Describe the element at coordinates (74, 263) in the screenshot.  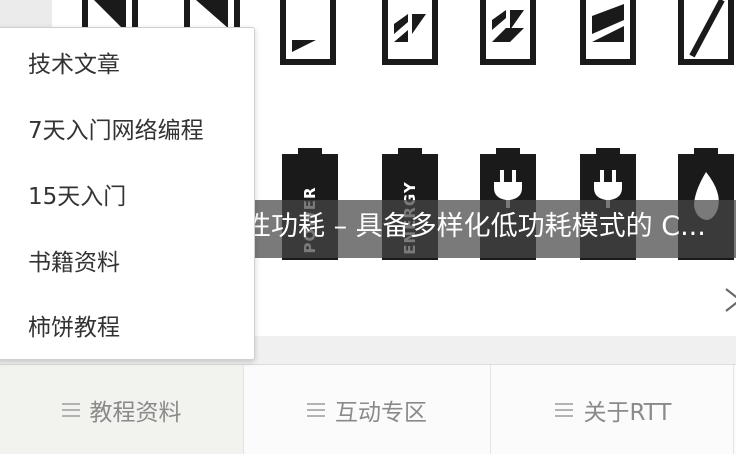
I see `menu-item-books: 书籍资料` at that location.